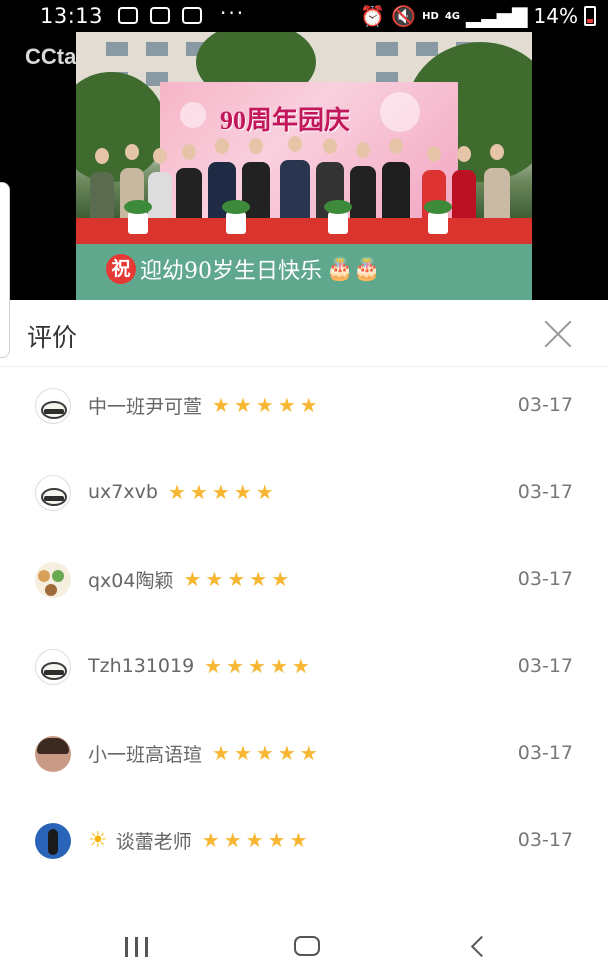  What do you see at coordinates (430, 16) in the screenshot?
I see `hd-label: HD` at bounding box center [430, 16].